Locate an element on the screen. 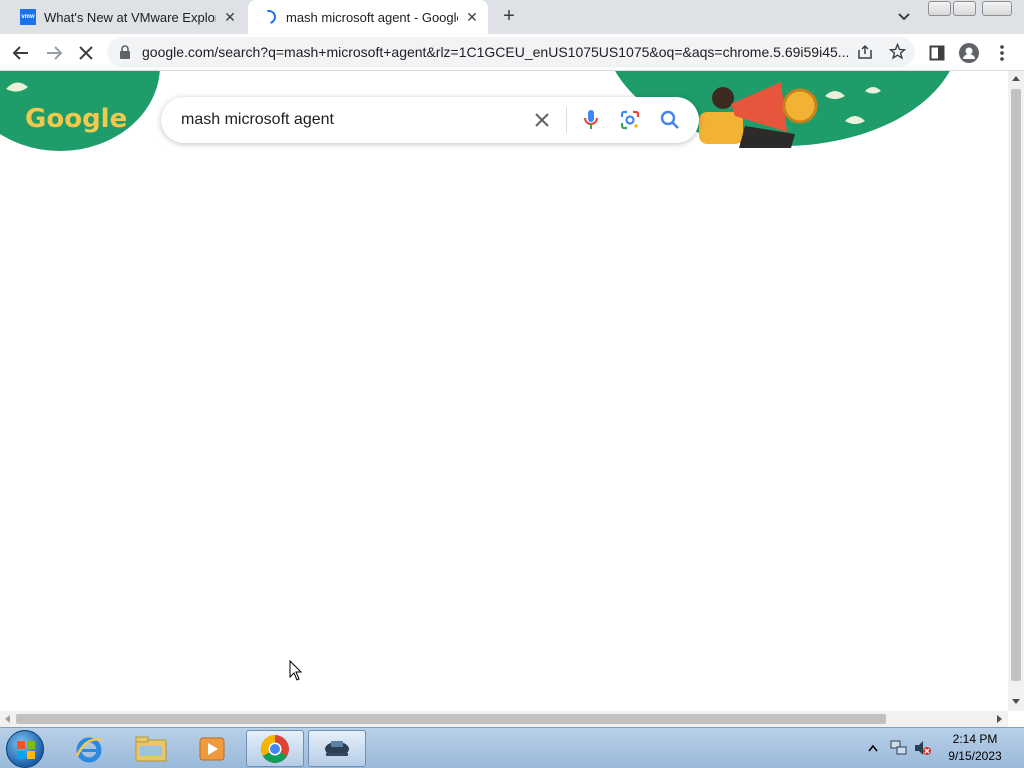 This screenshot has height=768, width=1024. media-player-icon is located at coordinates (212, 748).